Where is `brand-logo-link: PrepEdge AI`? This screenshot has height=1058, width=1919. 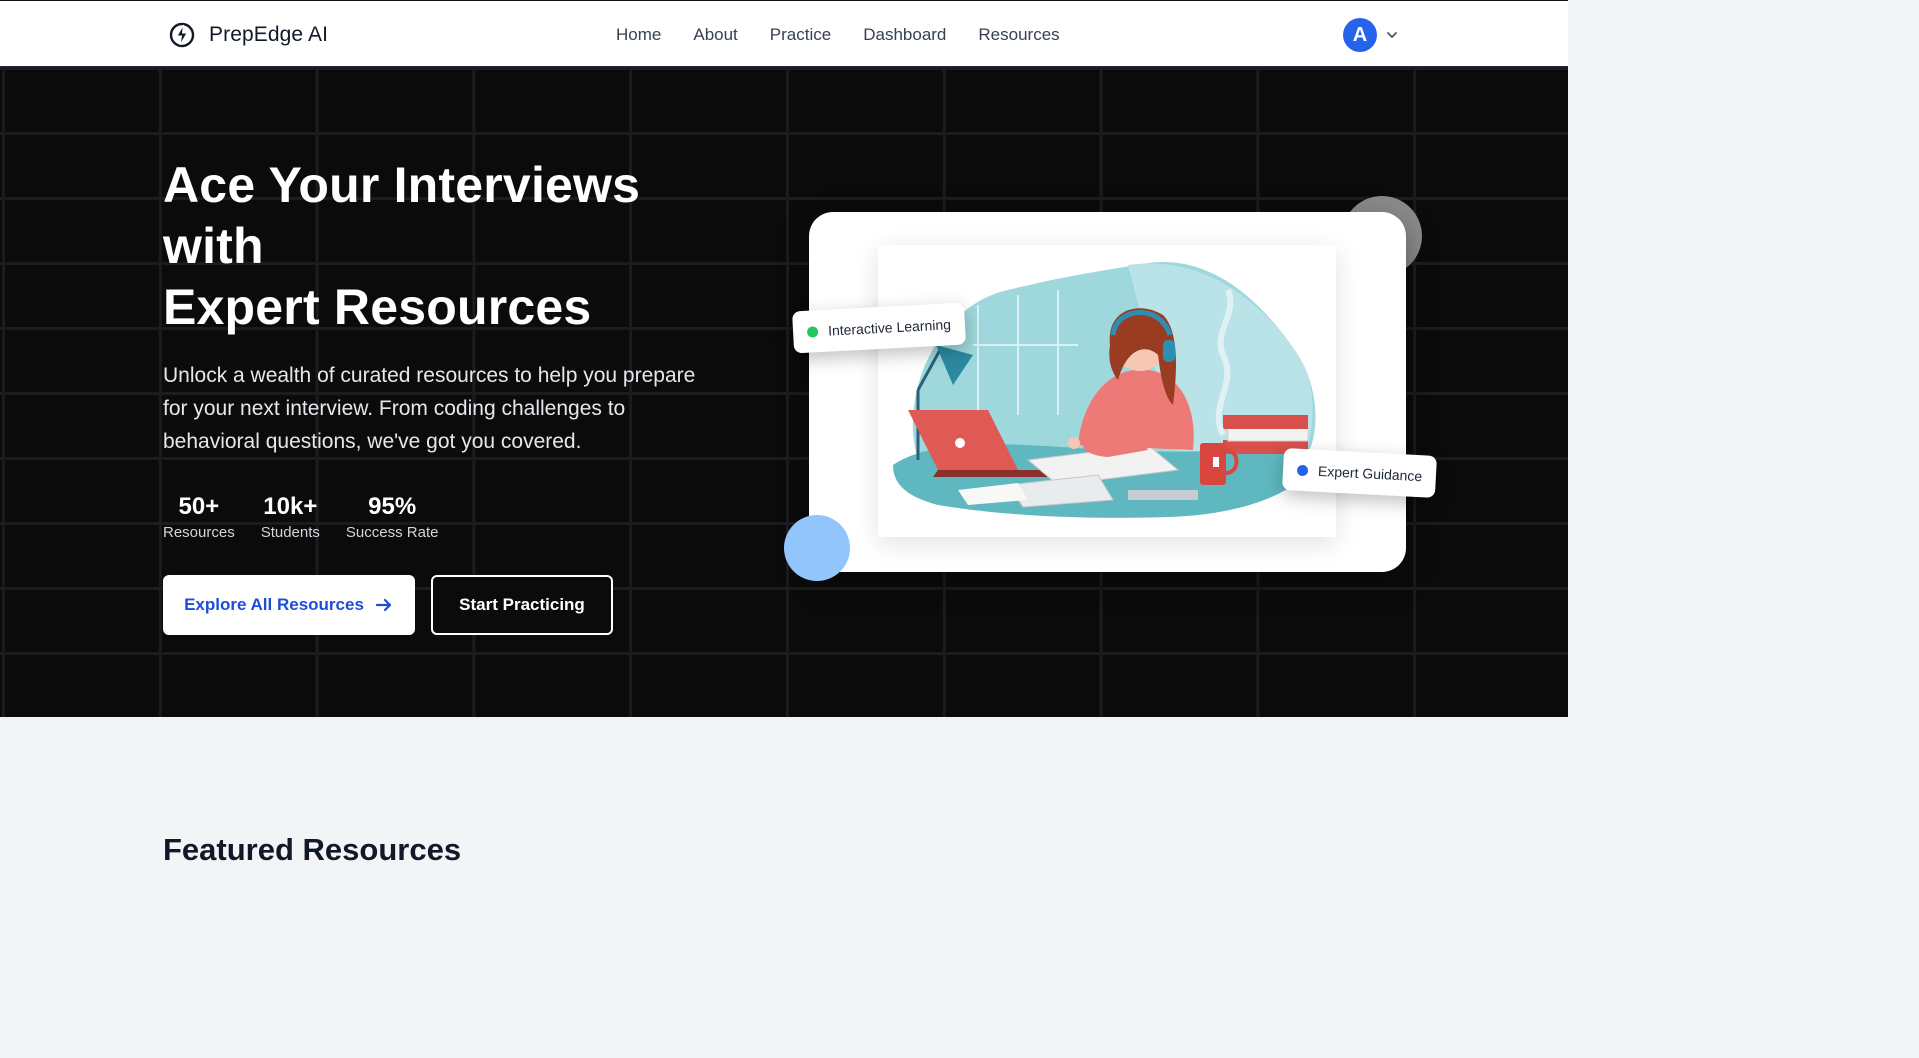
brand-logo-link: PrepEdge AI is located at coordinates (247, 35).